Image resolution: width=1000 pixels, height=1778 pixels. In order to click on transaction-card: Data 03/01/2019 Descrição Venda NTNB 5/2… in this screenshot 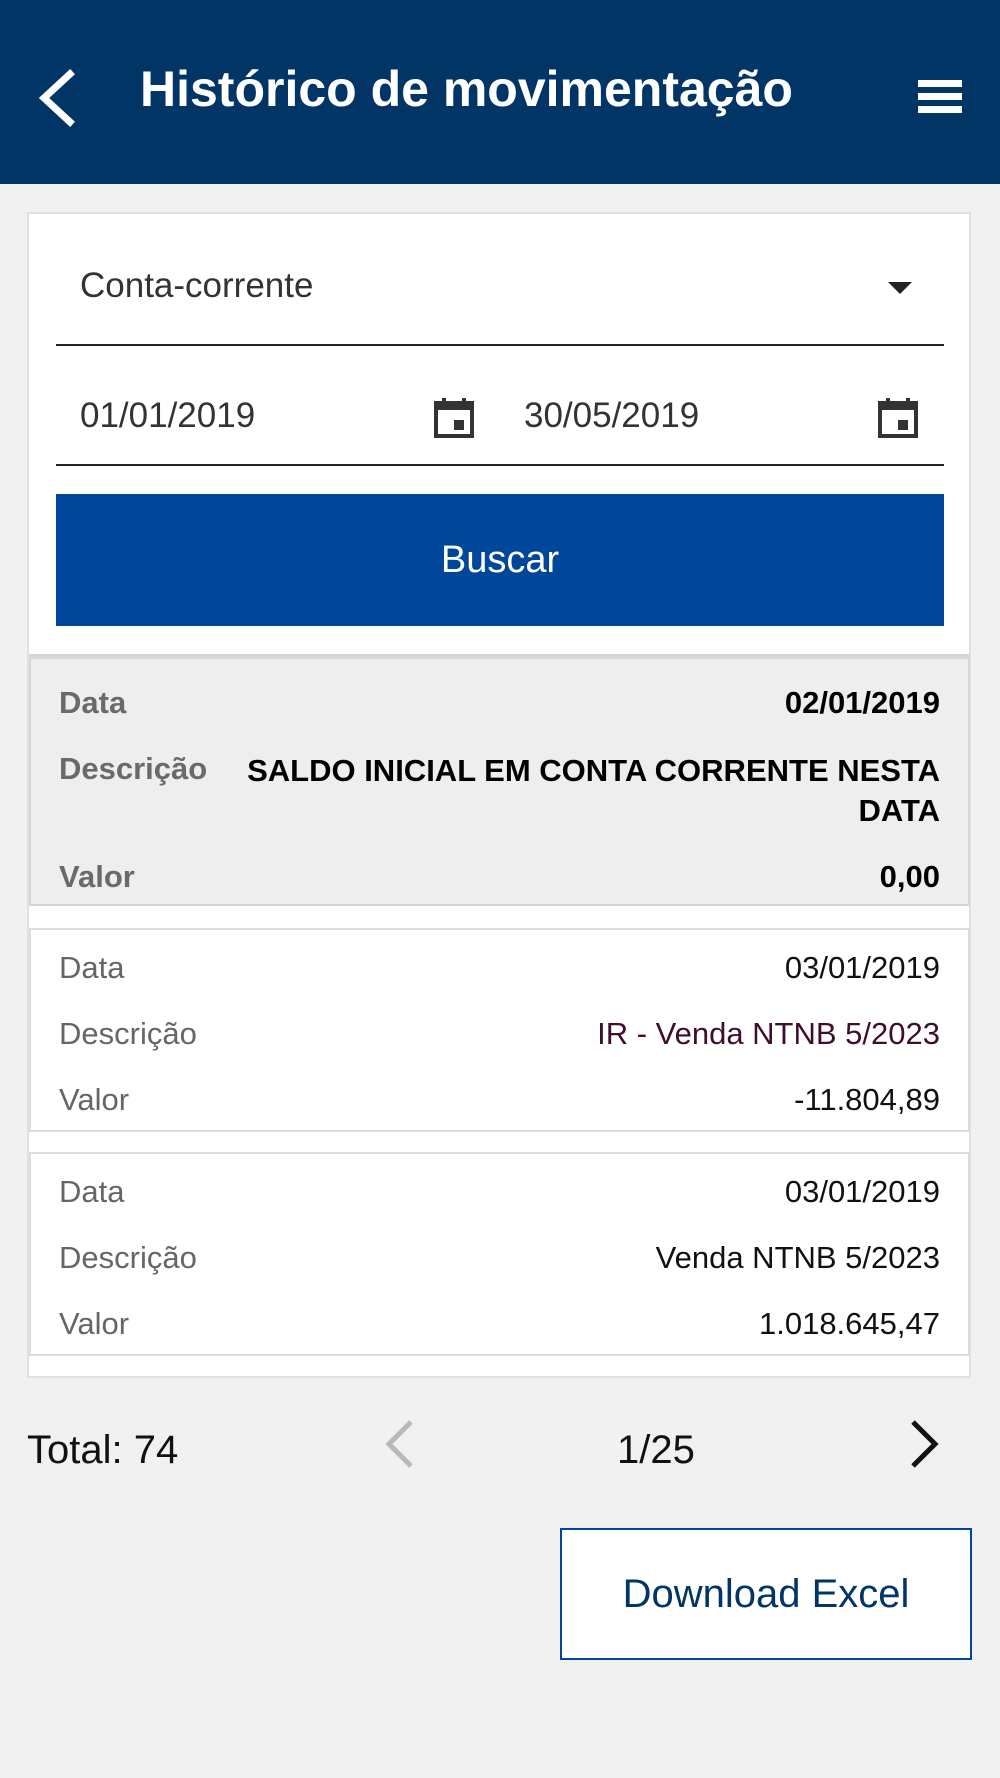, I will do `click(499, 1254)`.